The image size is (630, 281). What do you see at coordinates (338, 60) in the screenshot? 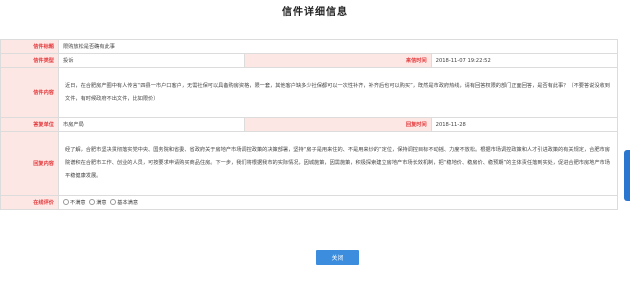
I see `send-time-label: 来信时间` at bounding box center [338, 60].